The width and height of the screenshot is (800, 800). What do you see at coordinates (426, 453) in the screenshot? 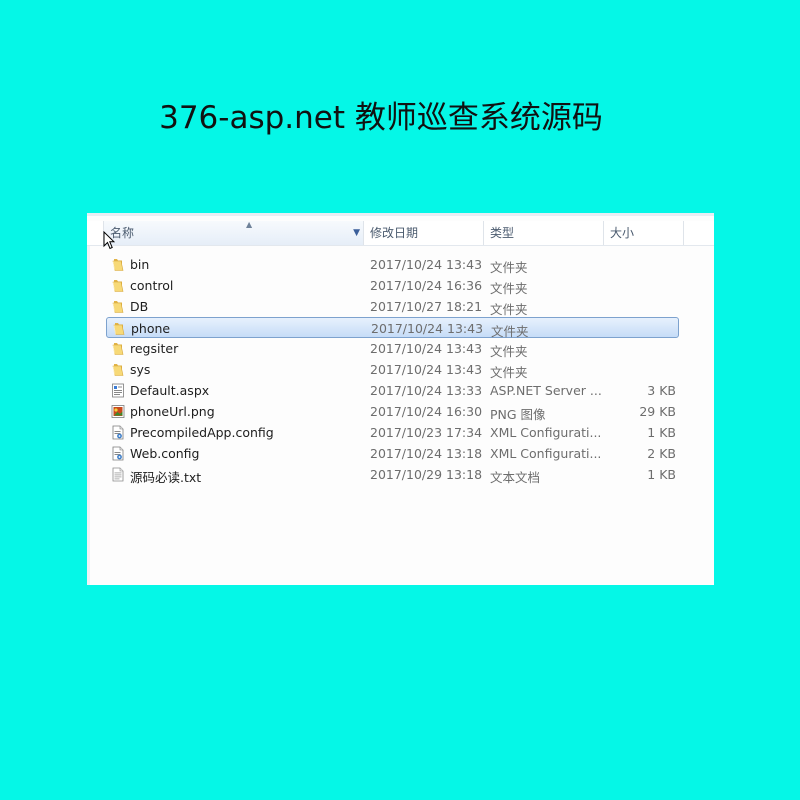
I see `file-modified-date: 2017/10/24 13:18` at bounding box center [426, 453].